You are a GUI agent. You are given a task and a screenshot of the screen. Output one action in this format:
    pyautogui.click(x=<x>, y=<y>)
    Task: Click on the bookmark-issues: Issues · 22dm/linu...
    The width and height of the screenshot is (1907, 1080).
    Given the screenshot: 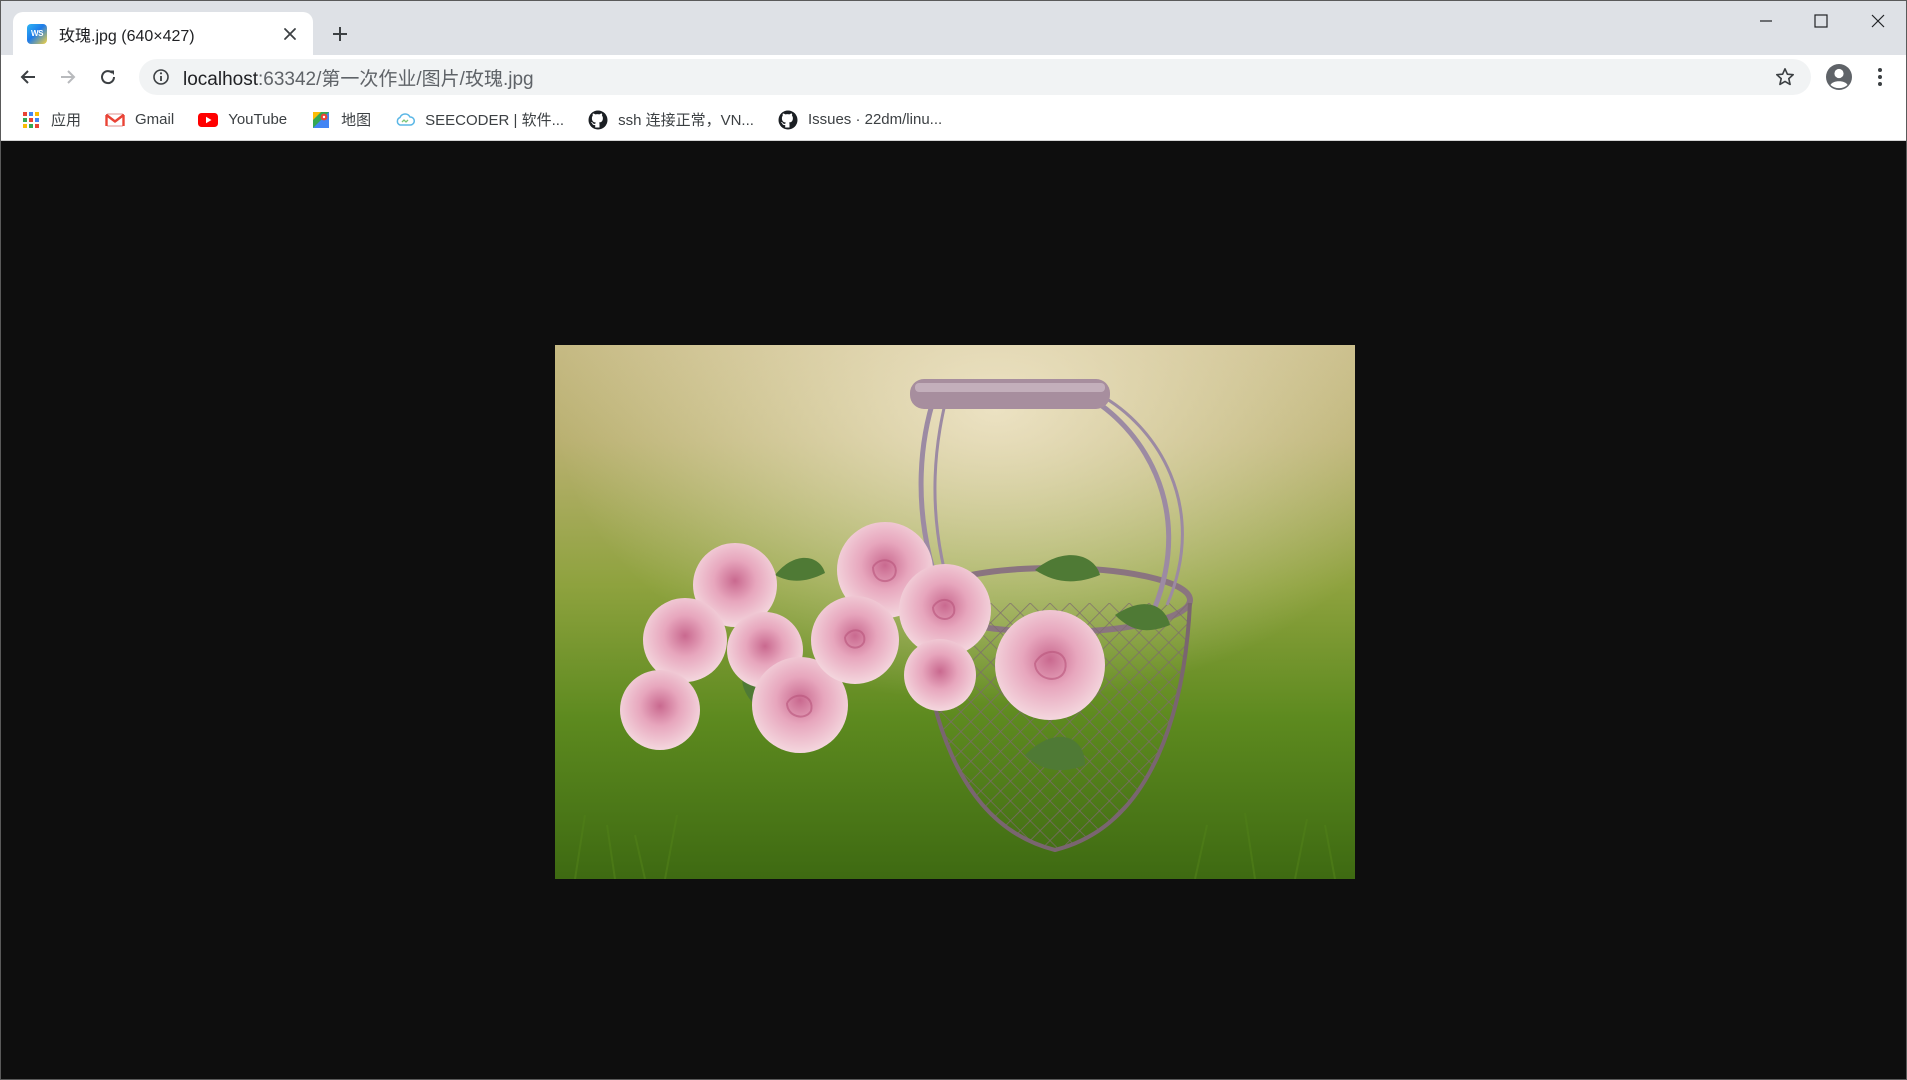 What is the action you would take?
    pyautogui.click(x=863, y=120)
    